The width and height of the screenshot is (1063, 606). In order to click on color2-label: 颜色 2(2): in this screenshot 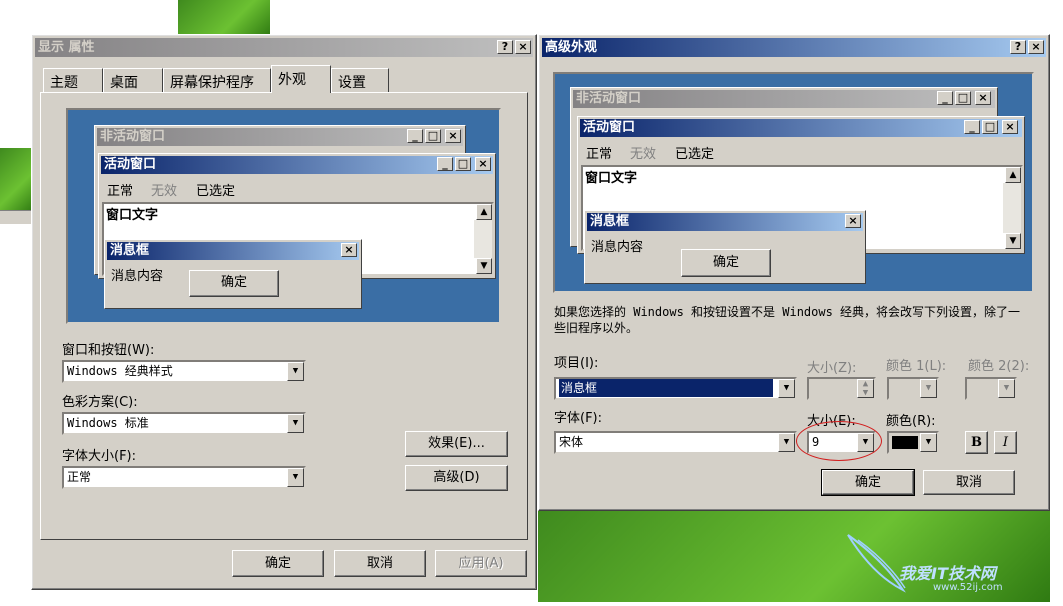, I will do `click(999, 366)`.